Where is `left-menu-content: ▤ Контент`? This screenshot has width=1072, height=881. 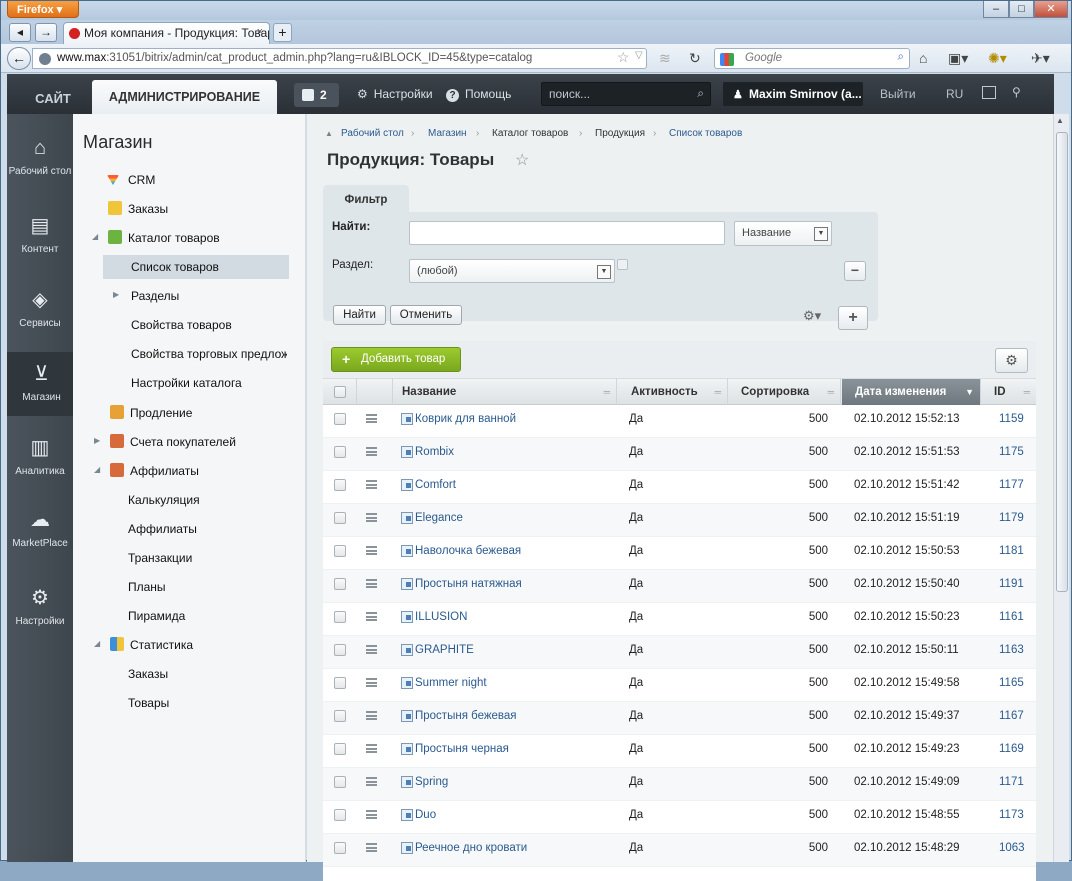 left-menu-content: ▤ Контент is located at coordinates (40, 234).